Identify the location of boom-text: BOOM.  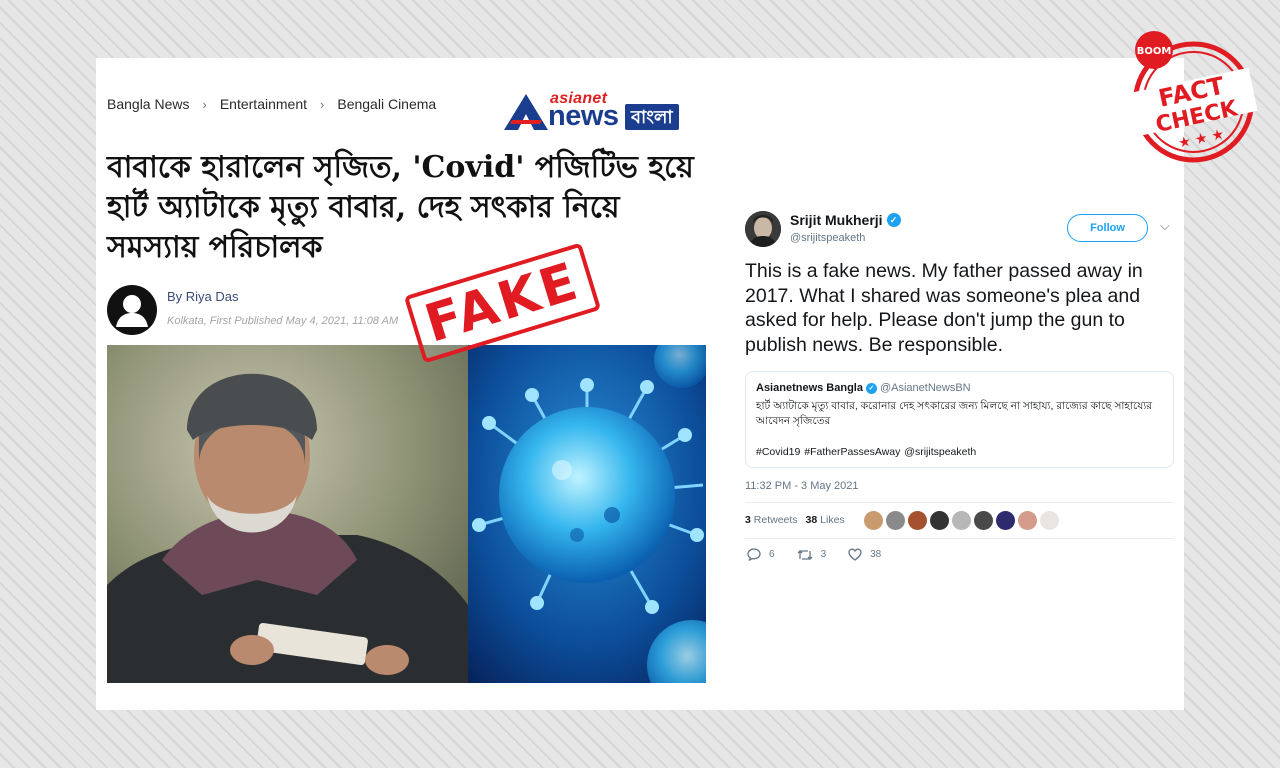
(1154, 51).